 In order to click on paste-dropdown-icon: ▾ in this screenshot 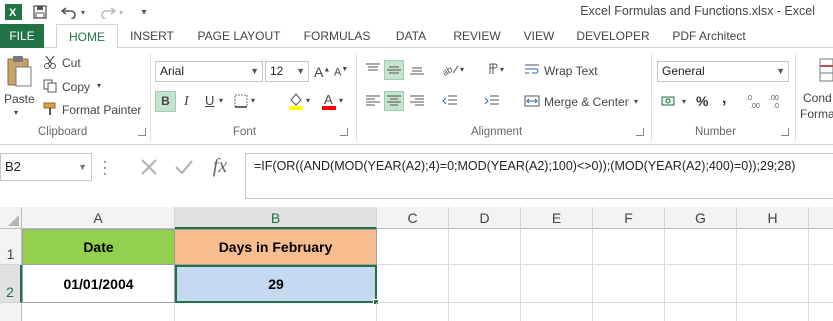, I will do `click(16, 112)`.